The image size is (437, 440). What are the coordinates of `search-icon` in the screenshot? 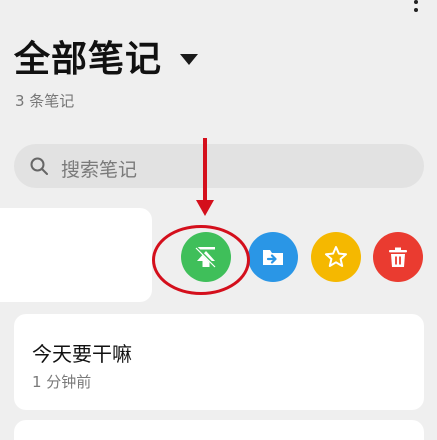 It's located at (39, 166).